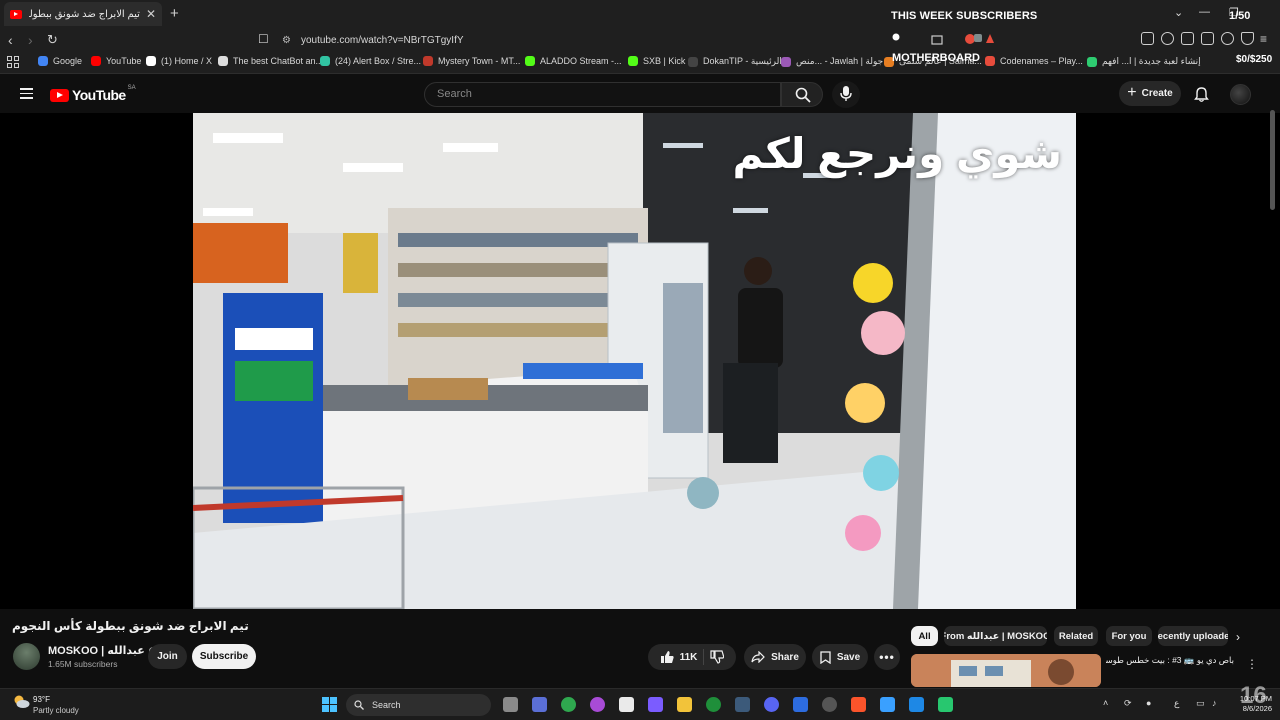  I want to click on input-language: ع, so click(1176, 703).